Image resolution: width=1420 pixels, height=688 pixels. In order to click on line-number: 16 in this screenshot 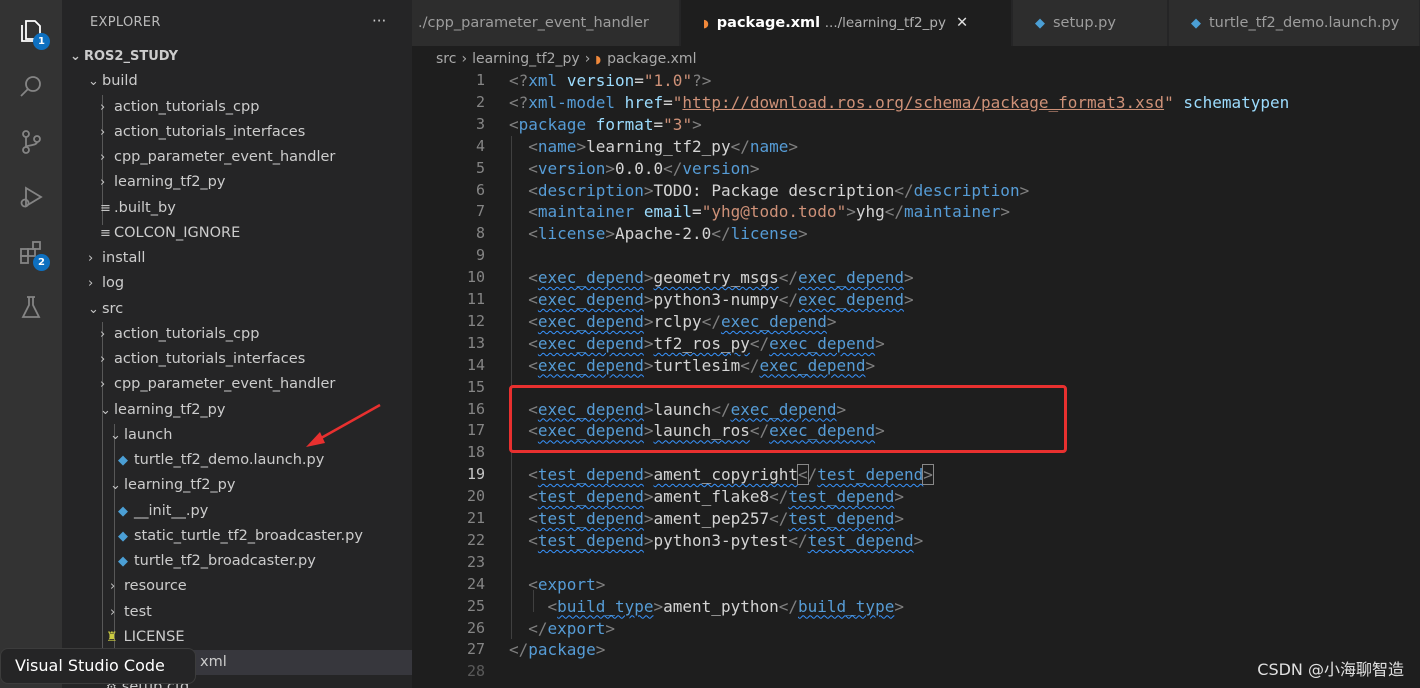, I will do `click(475, 408)`.